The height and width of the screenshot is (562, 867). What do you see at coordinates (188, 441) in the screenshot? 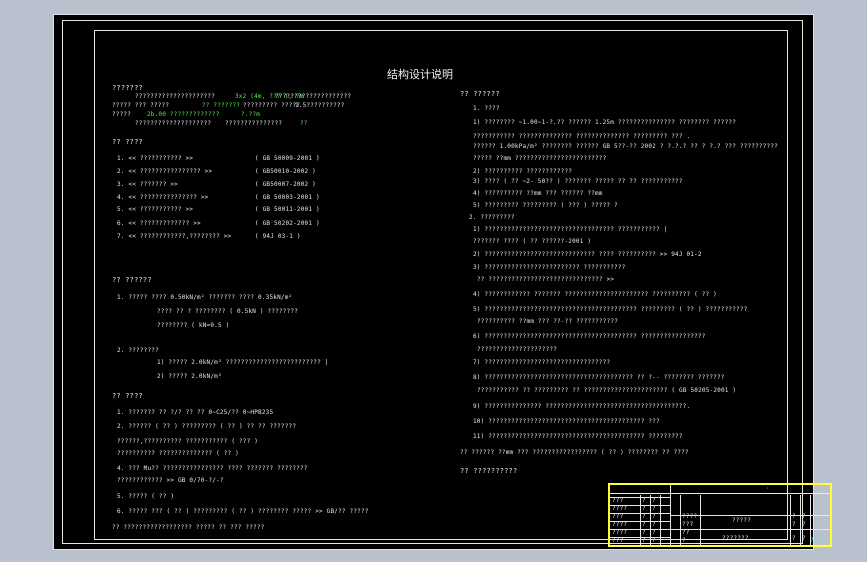
I see `left-note-line: ??????,?????????? ??????????? ( ??? )` at bounding box center [188, 441].